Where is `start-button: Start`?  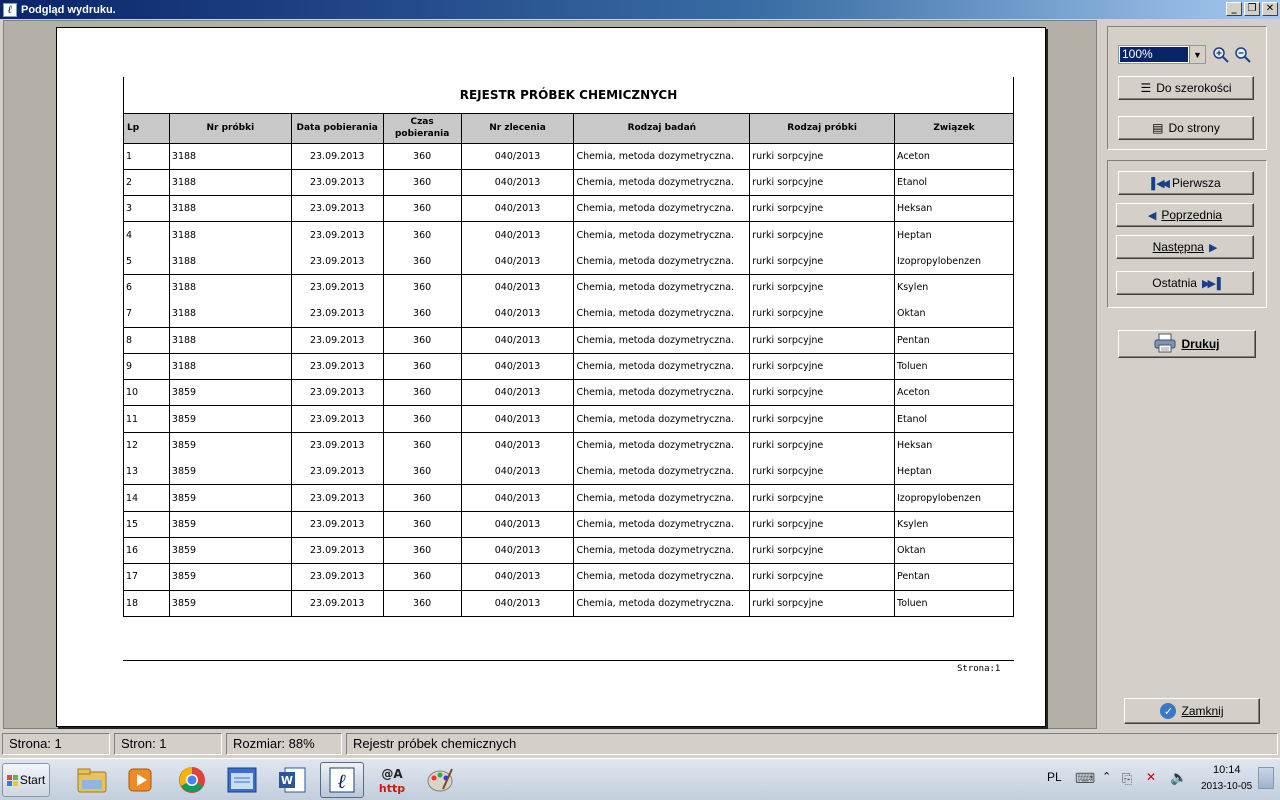 start-button: Start is located at coordinates (26, 780).